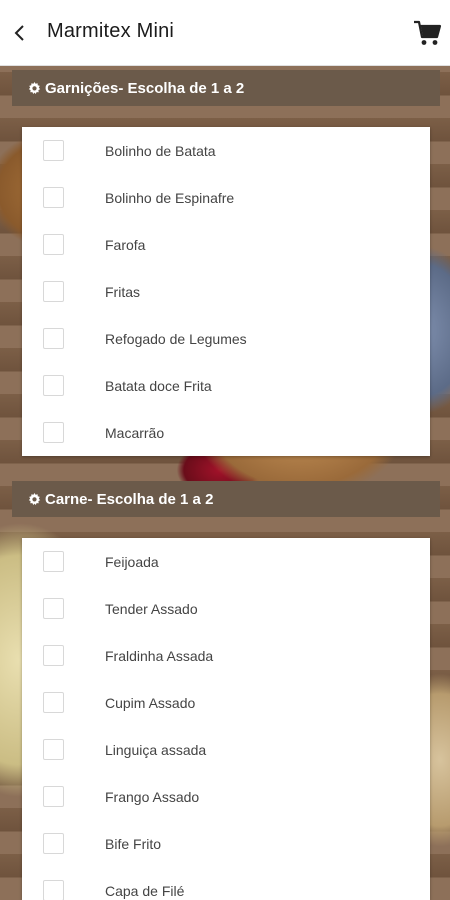 The image size is (450, 900). What do you see at coordinates (226, 655) in the screenshot?
I see `list-item: Fraldinha Assada` at bounding box center [226, 655].